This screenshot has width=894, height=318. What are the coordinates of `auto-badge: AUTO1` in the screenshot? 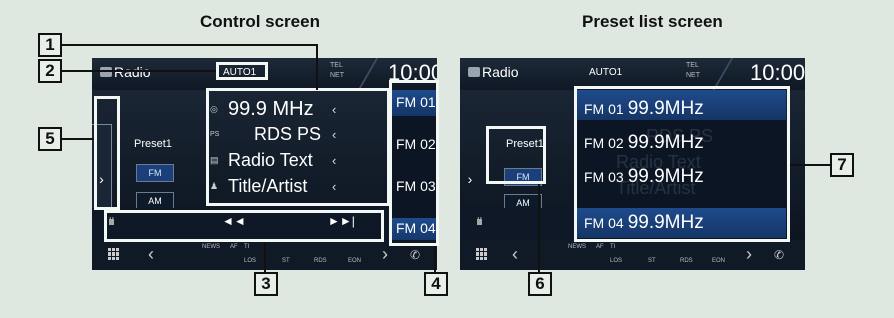 It's located at (605, 72).